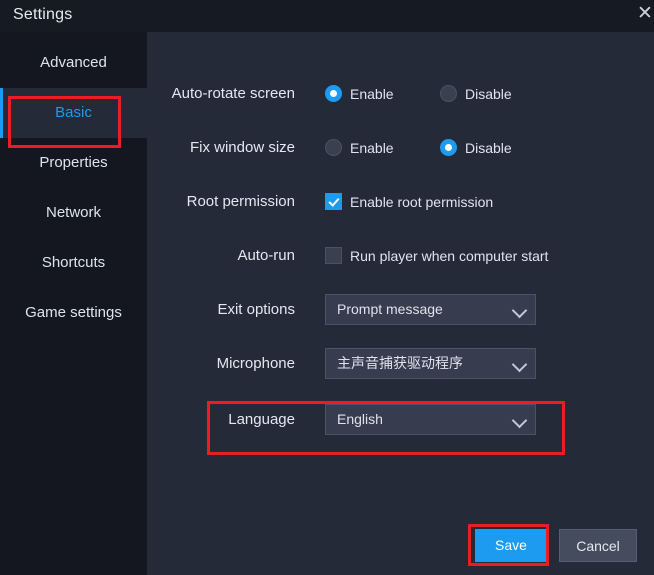  I want to click on sidebar-item-label: Properties, so click(73, 162).